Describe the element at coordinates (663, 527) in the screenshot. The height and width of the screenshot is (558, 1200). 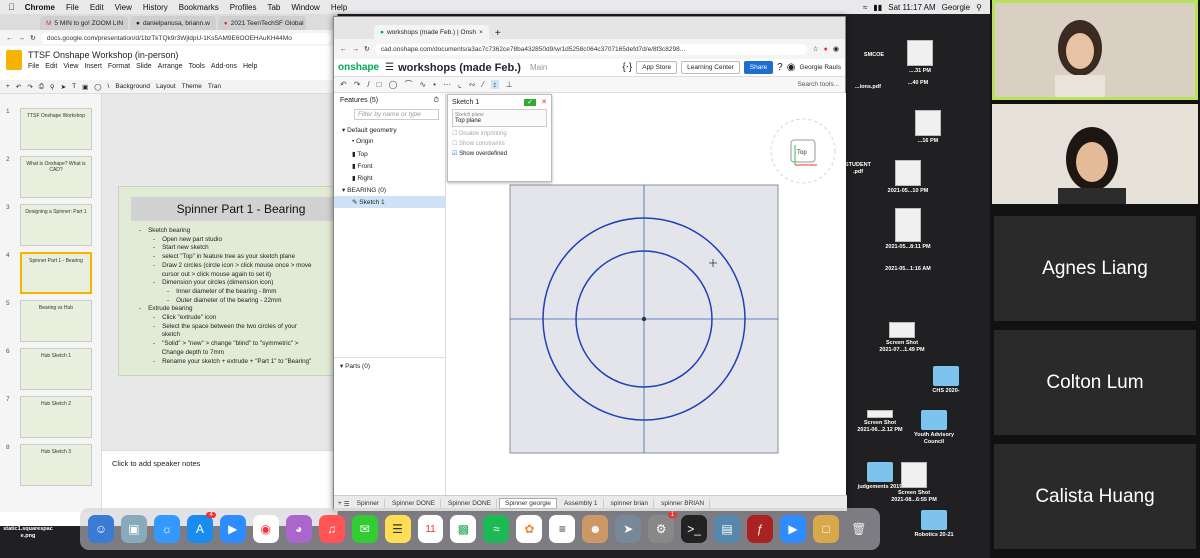
I see `system-preferences-icon: ⚙ 1` at that location.